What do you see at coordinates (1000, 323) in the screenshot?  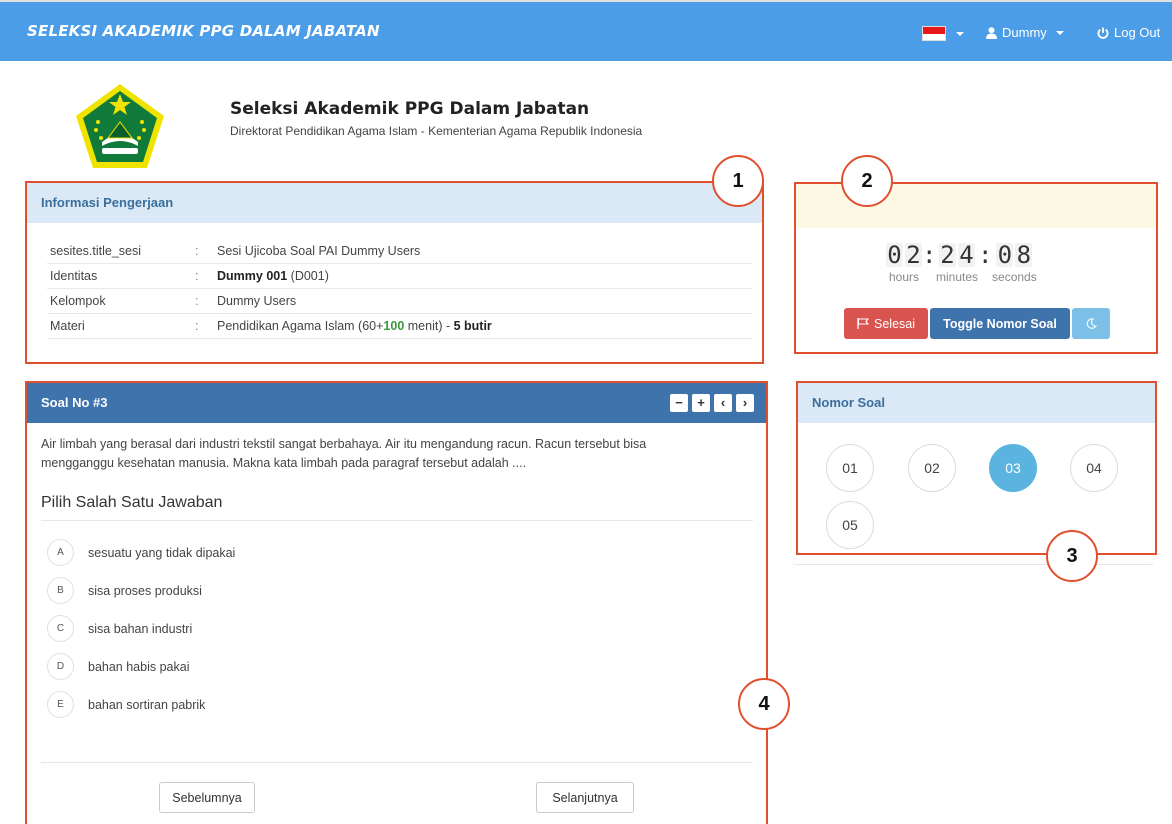 I see `toggle-nomor-soal-button: Toggle Nomor Soal` at bounding box center [1000, 323].